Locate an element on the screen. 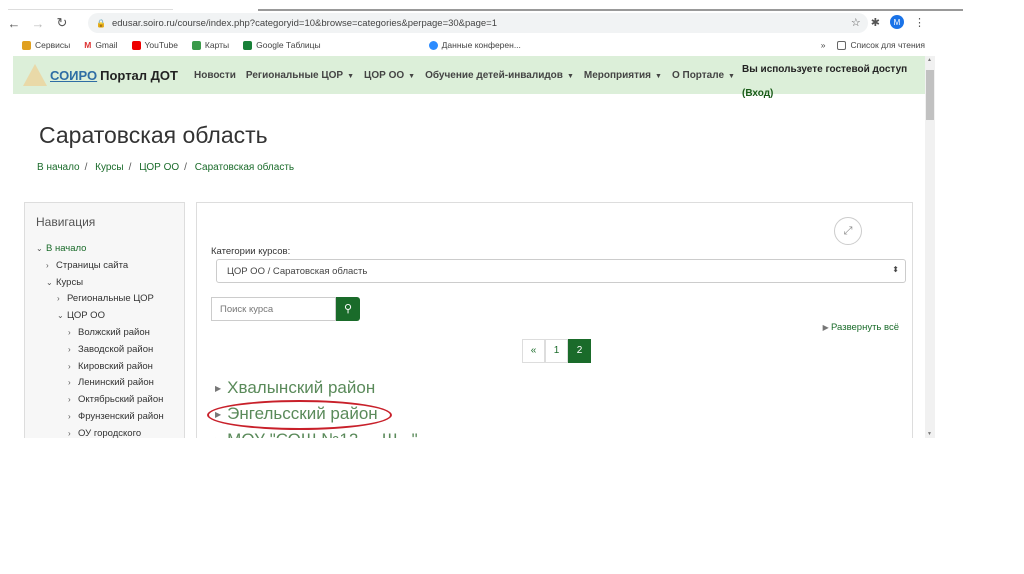 The image size is (1024, 574). pagination: « 1 2 is located at coordinates (556, 351).